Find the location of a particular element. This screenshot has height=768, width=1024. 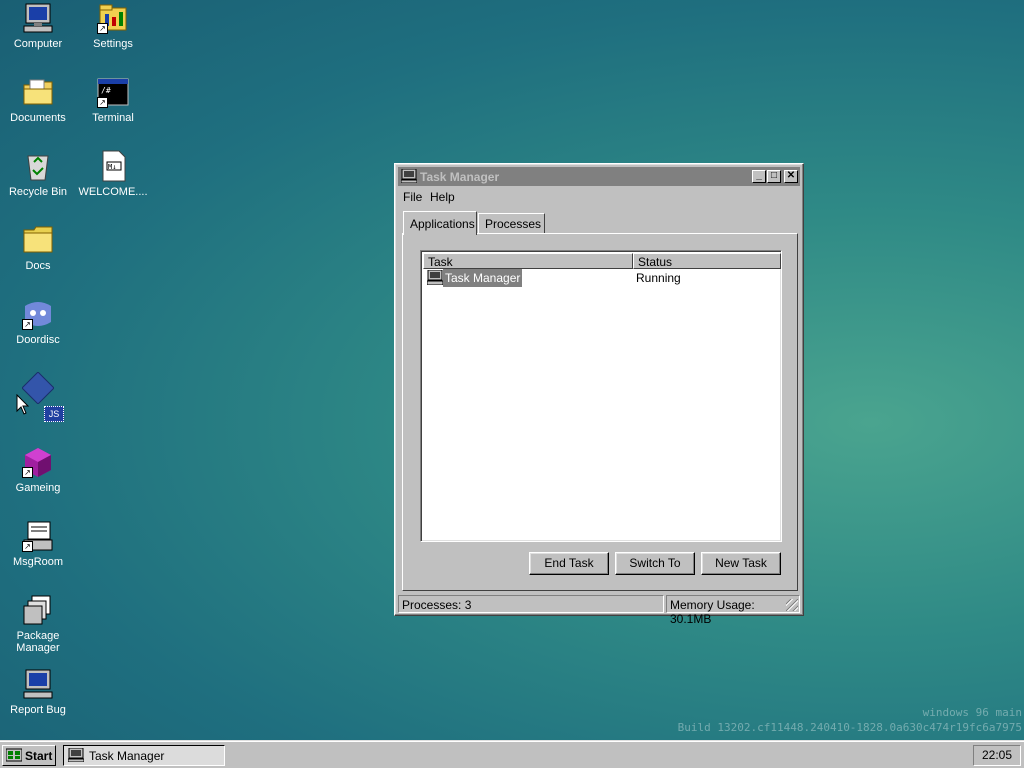

desktop-icon-gameing: ↗ Gameing is located at coordinates (38, 470).